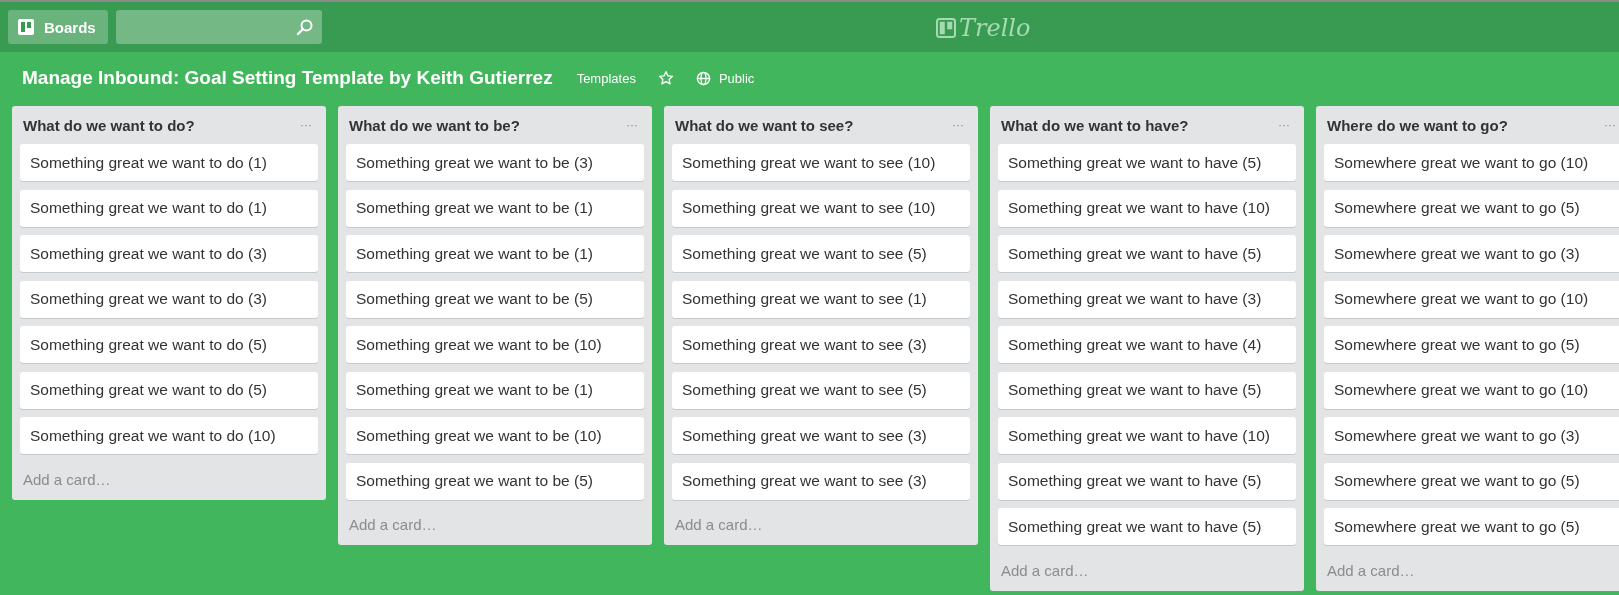 The width and height of the screenshot is (1619, 595). Describe the element at coordinates (946, 28) in the screenshot. I see `logo-icon` at that location.